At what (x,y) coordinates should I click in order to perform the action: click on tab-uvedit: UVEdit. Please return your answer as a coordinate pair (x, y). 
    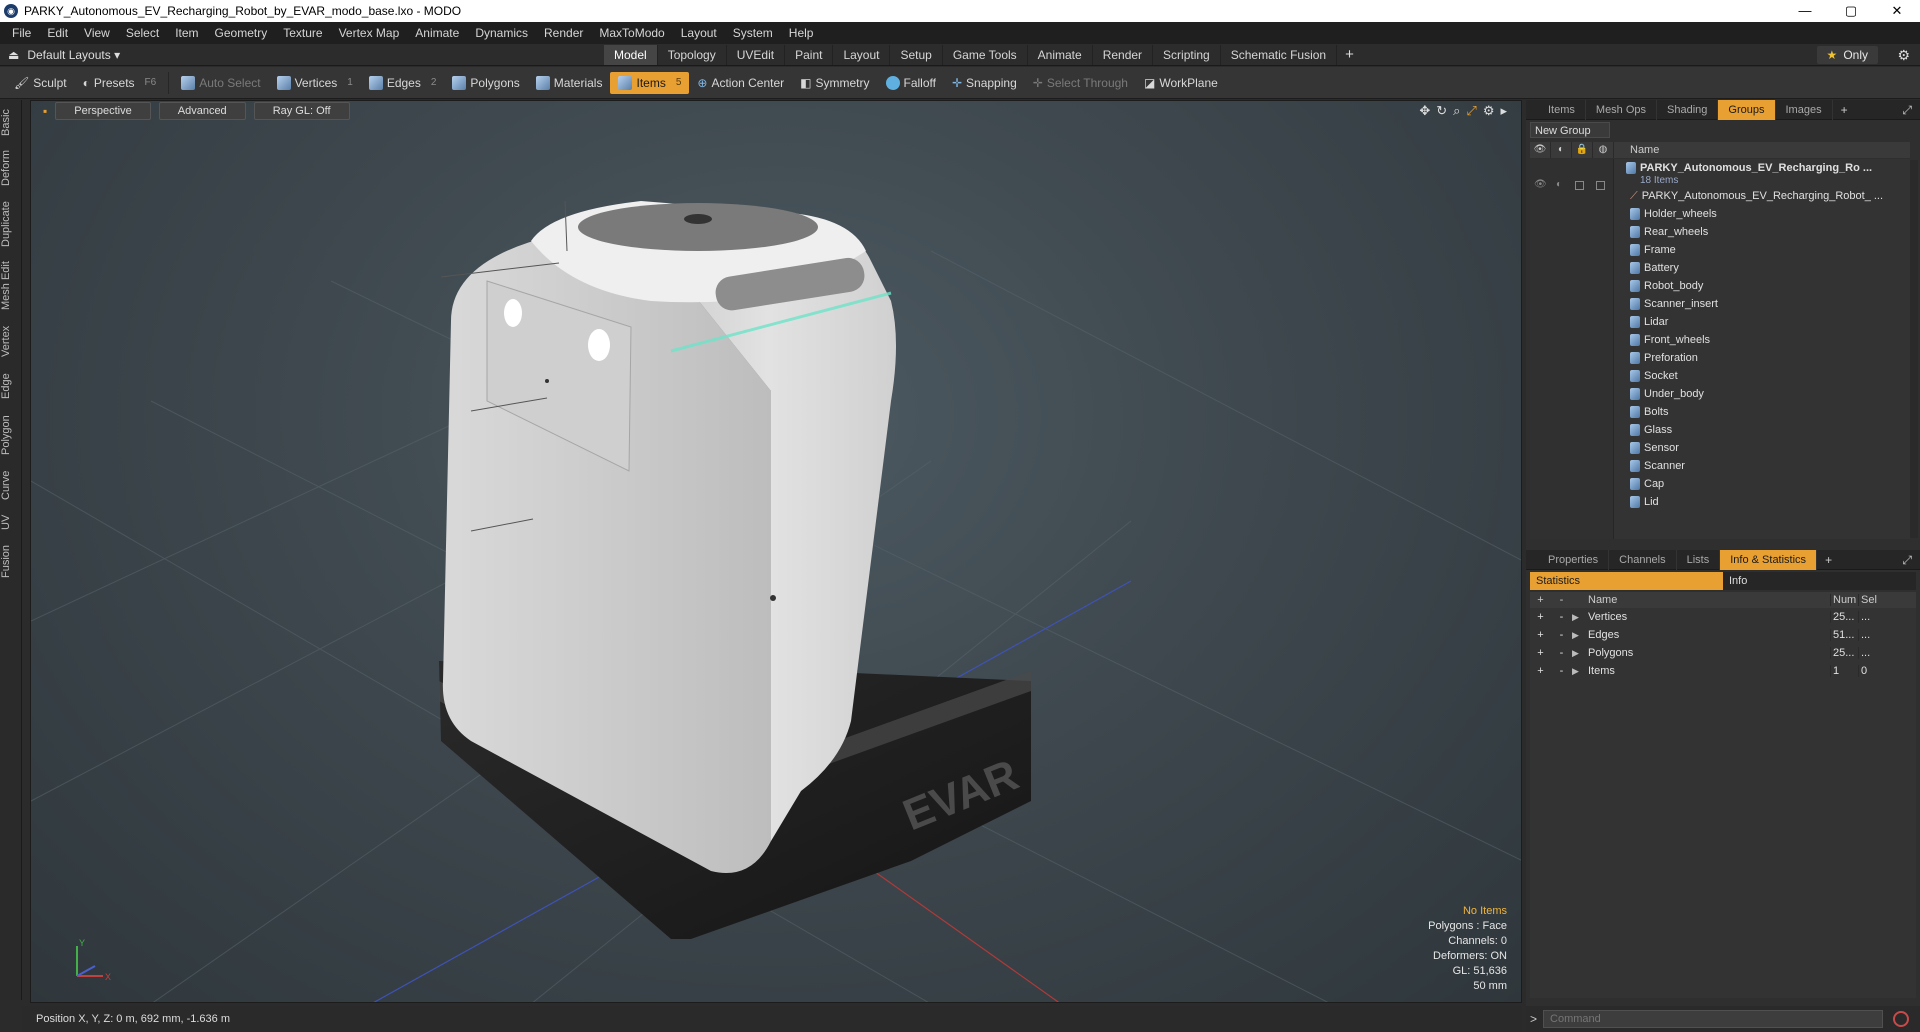
    Looking at the image, I should click on (756, 55).